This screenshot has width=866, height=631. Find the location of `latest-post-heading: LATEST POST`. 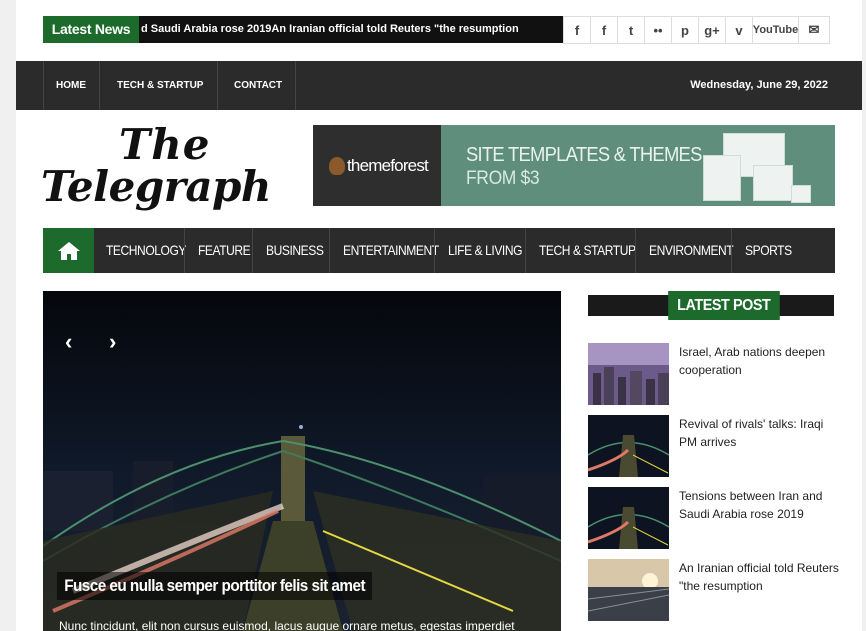

latest-post-heading: LATEST POST is located at coordinates (724, 305).